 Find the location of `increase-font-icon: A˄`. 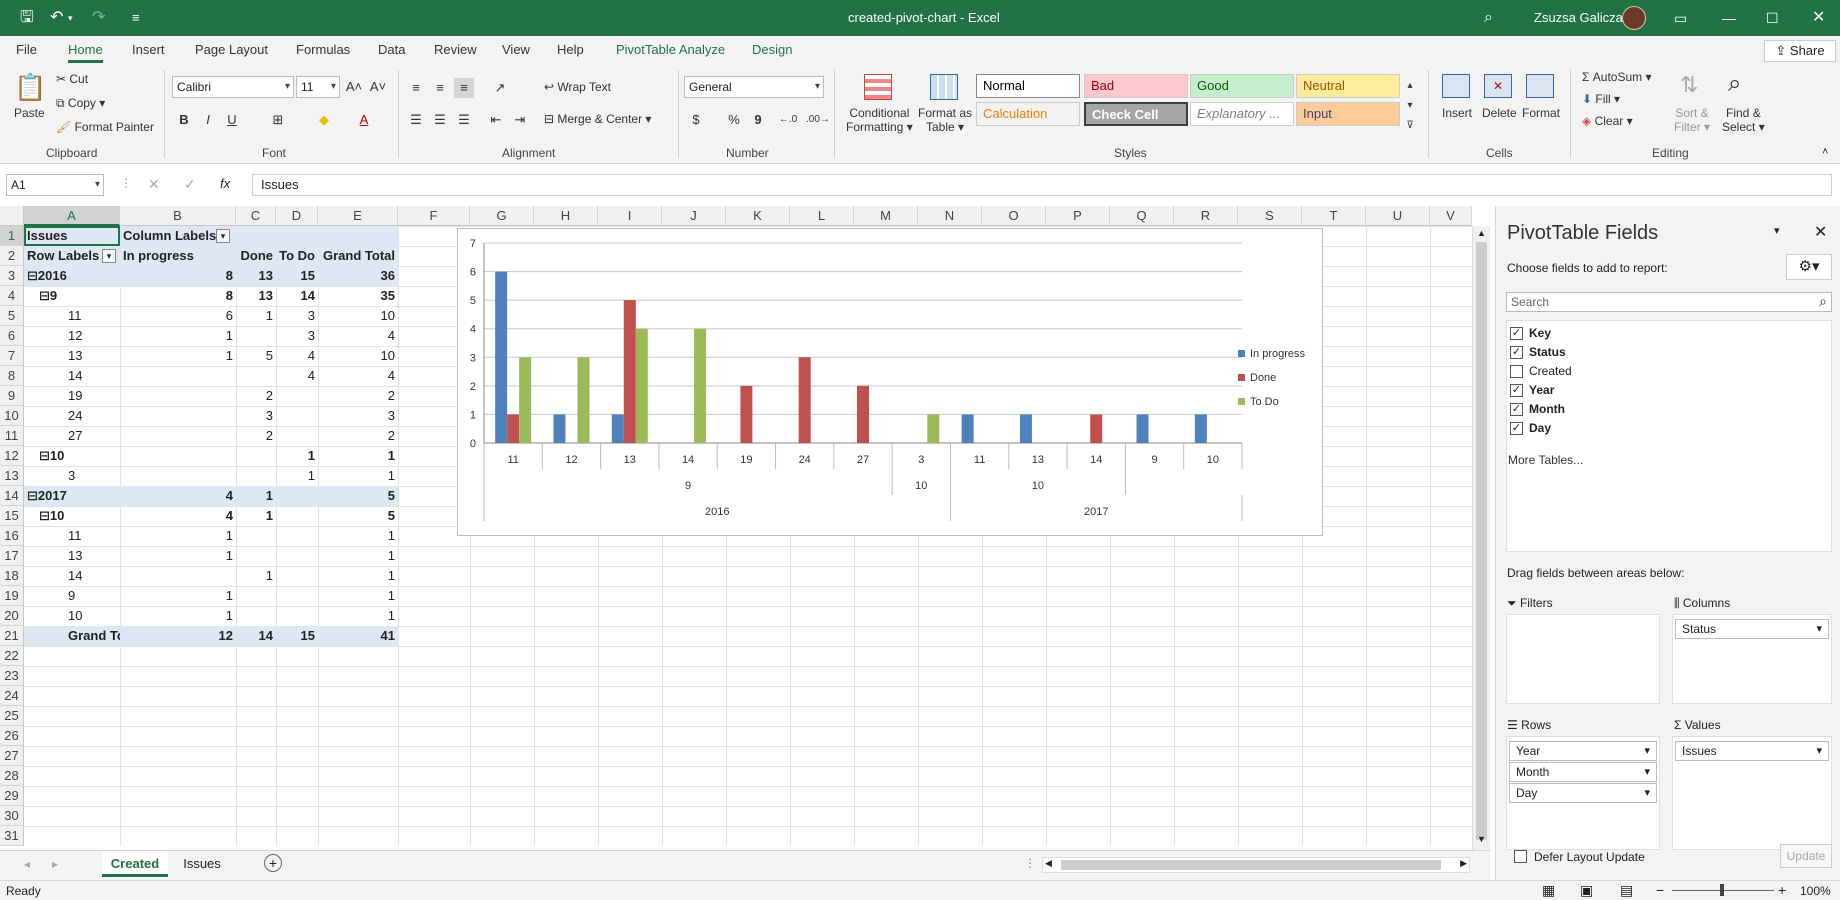

increase-font-icon: A˄ is located at coordinates (354, 87).